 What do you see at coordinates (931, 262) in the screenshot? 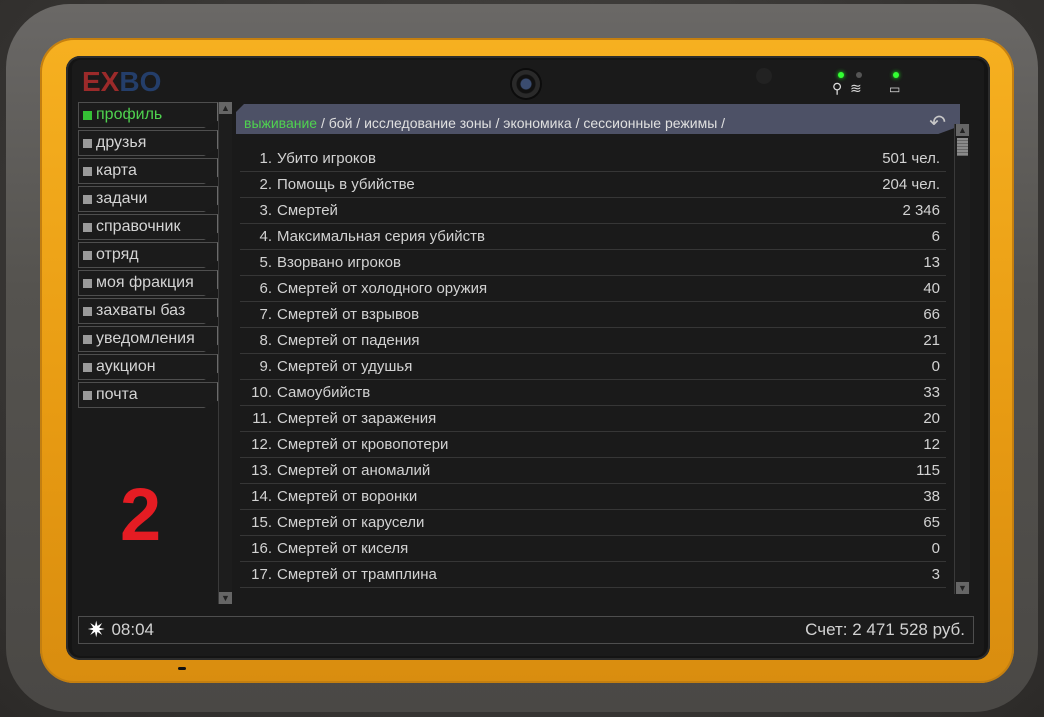
I see `stat-value: 13` at bounding box center [931, 262].